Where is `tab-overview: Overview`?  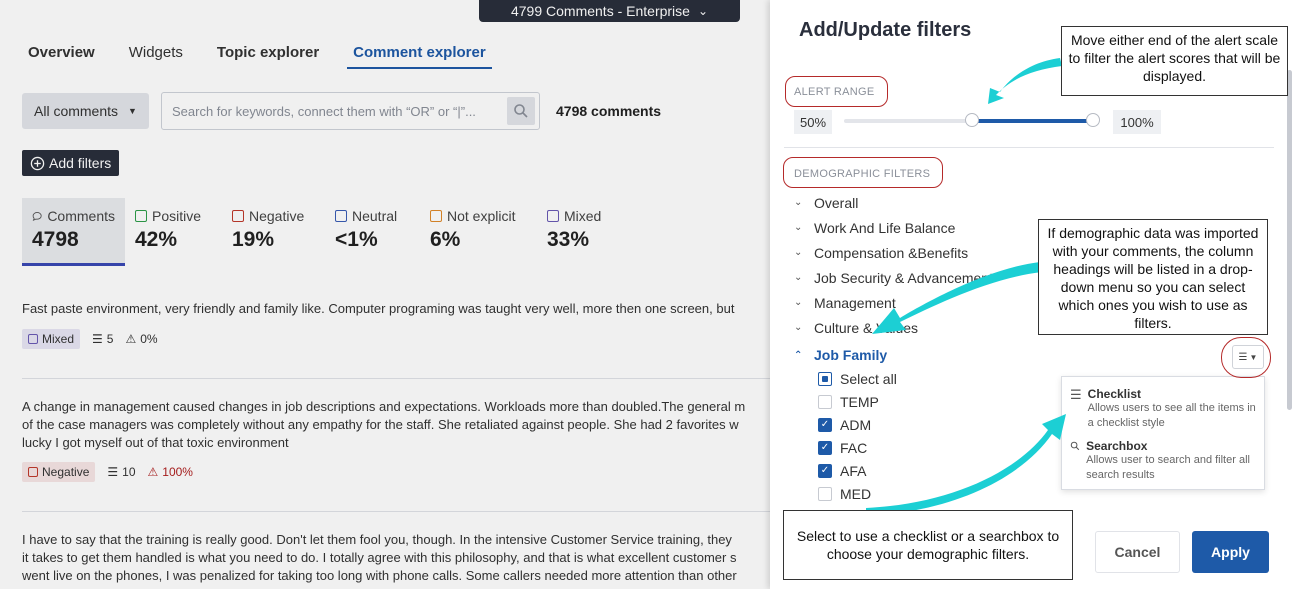
tab-overview: Overview is located at coordinates (61, 56).